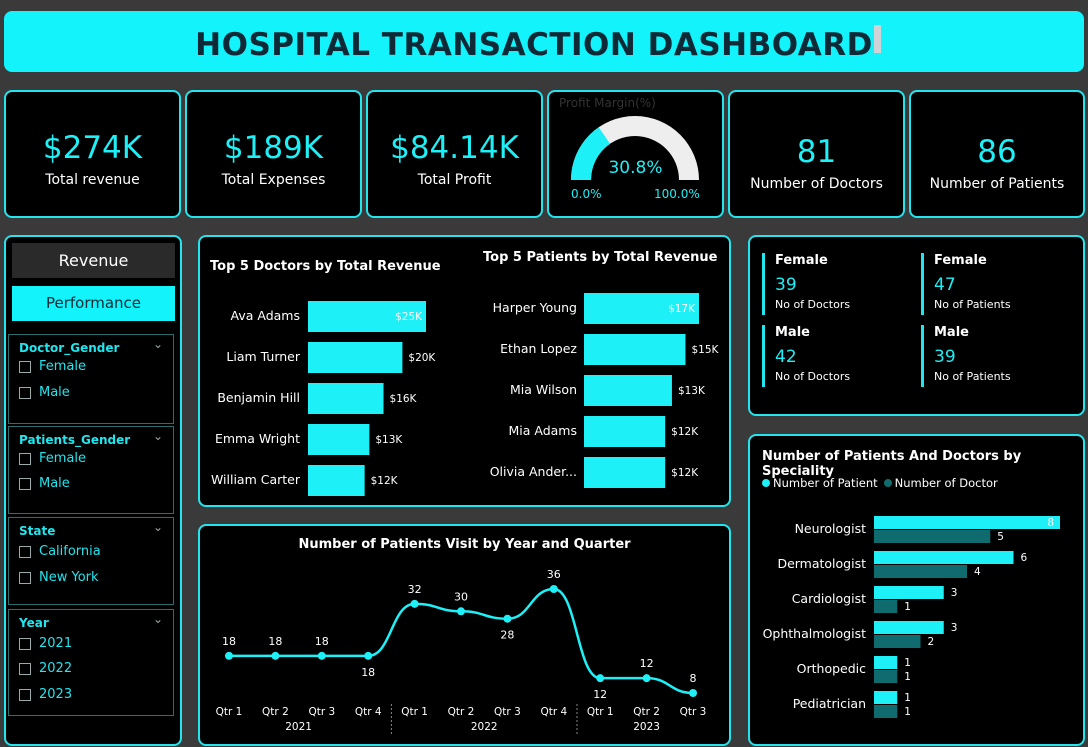 The height and width of the screenshot is (747, 1088). What do you see at coordinates (646, 727) in the screenshot?
I see `x-year-label: 2023` at bounding box center [646, 727].